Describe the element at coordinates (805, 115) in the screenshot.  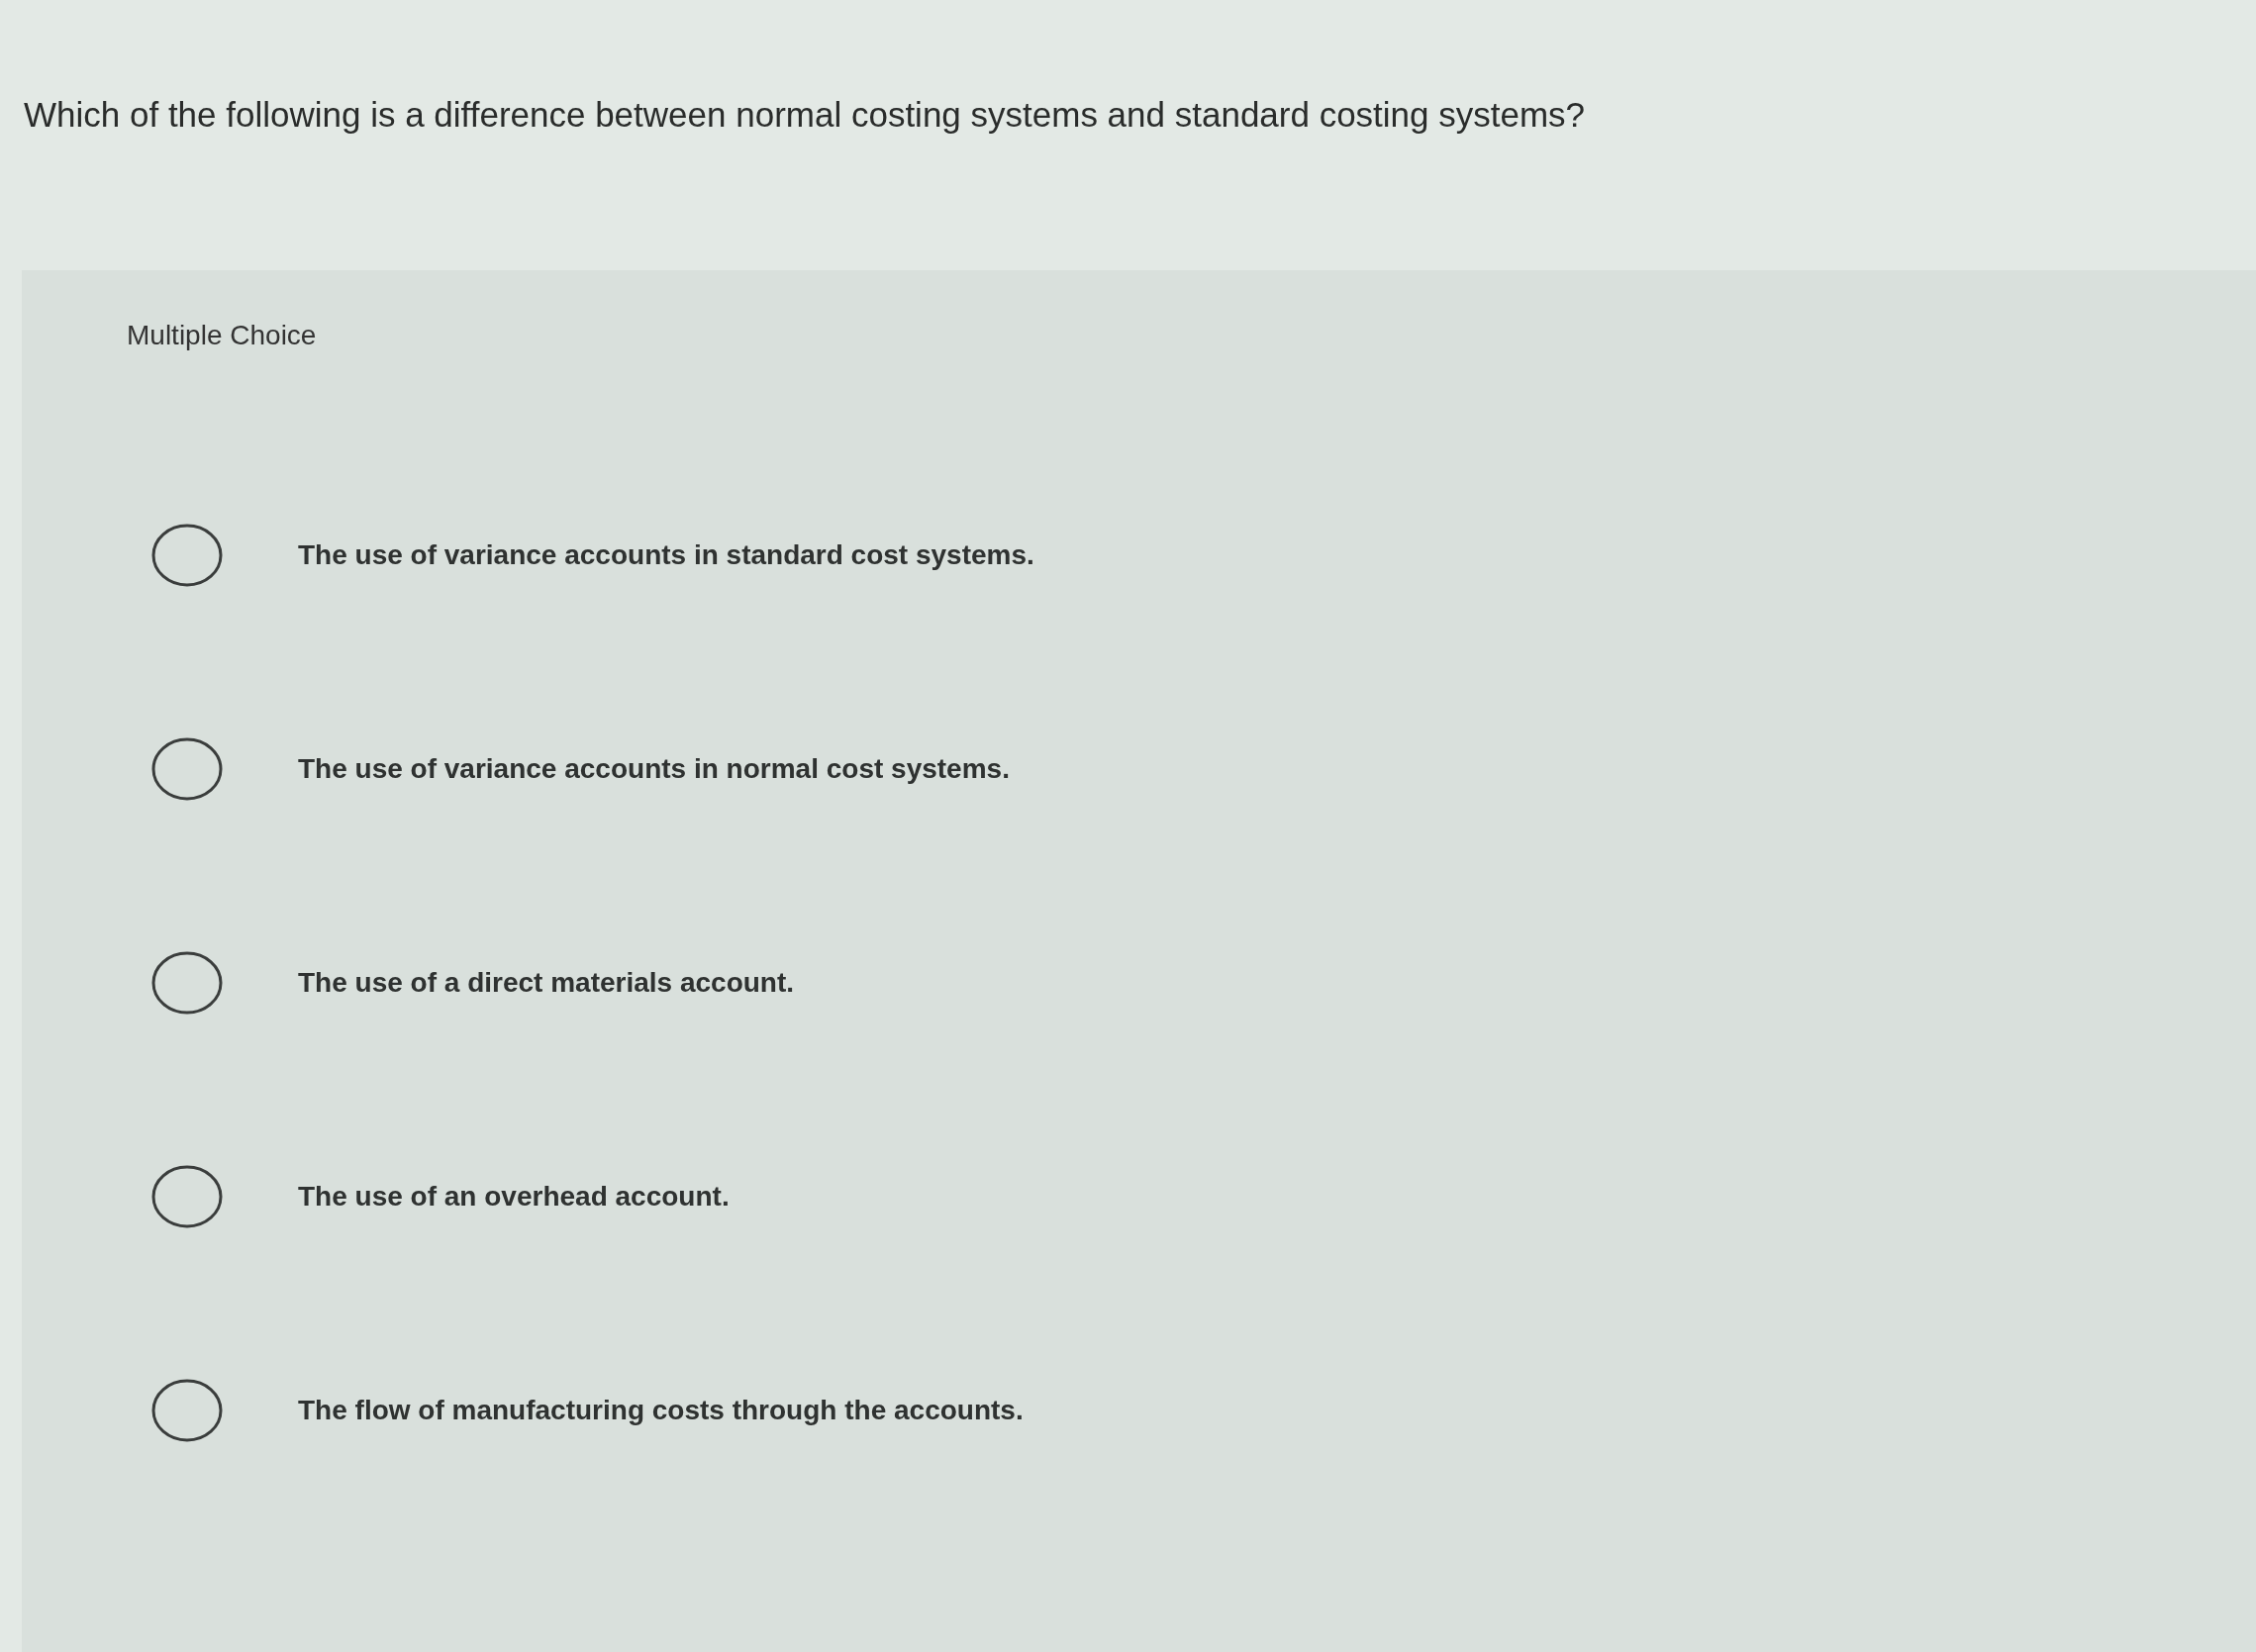
I see `question-text: Which of the following is a difference between normal costing systems and standard costing systems?` at that location.